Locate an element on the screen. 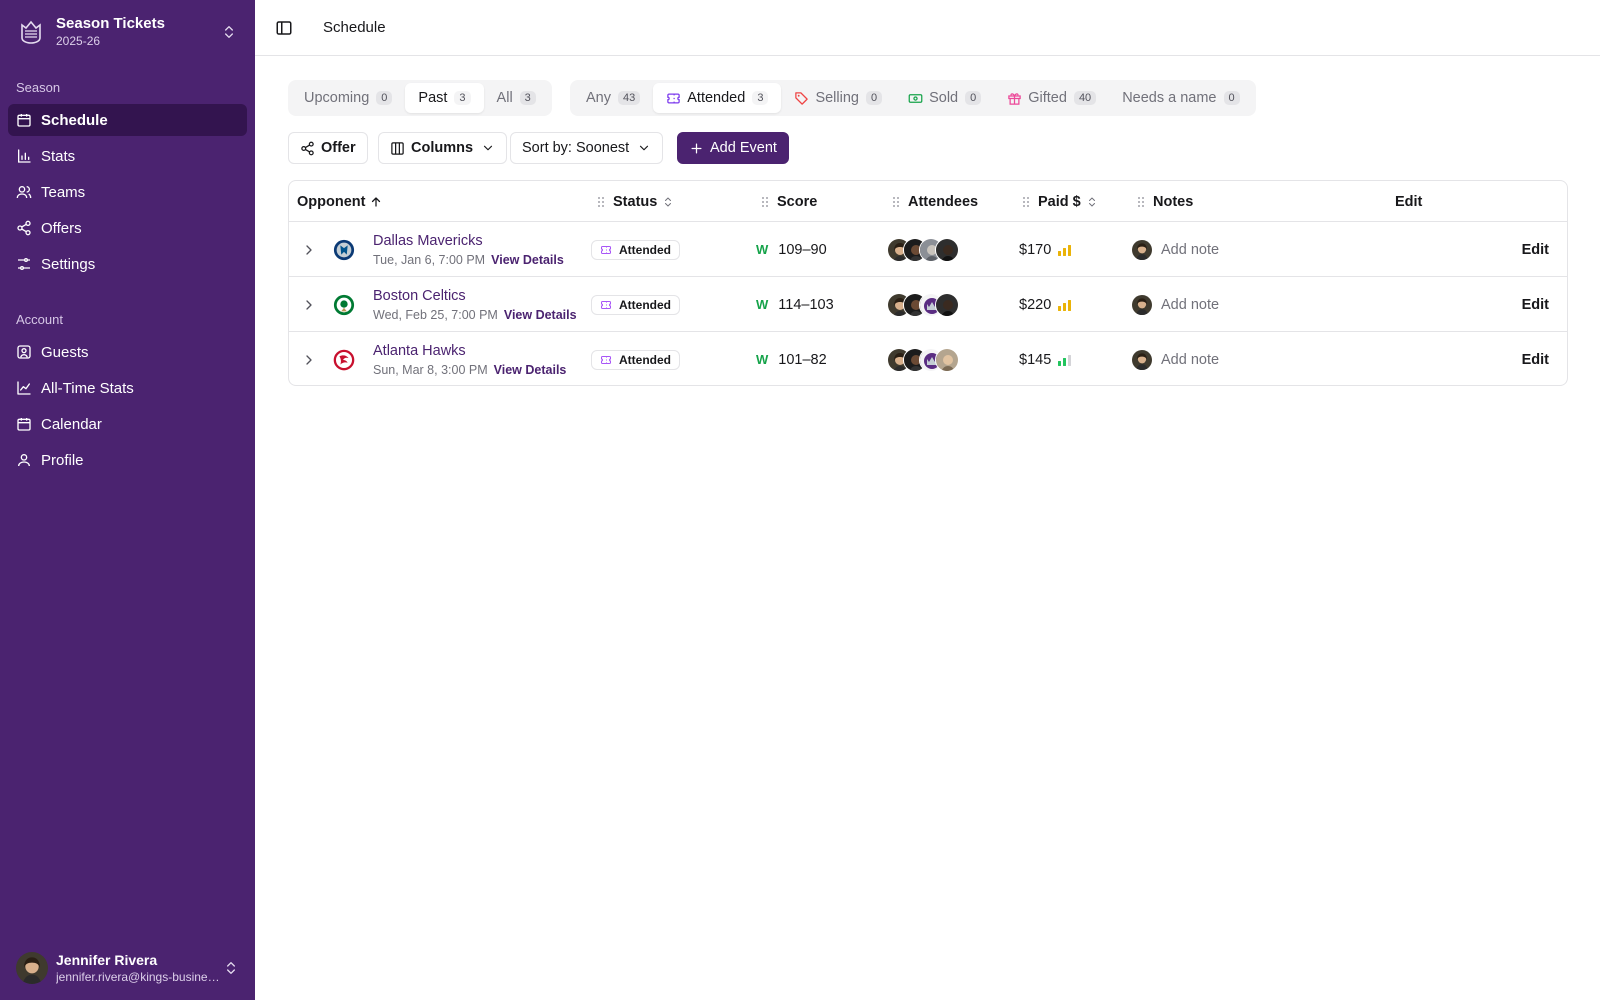 The image size is (1600, 1000). season-switcher: Season Tickets 2025-26 is located at coordinates (127, 32).